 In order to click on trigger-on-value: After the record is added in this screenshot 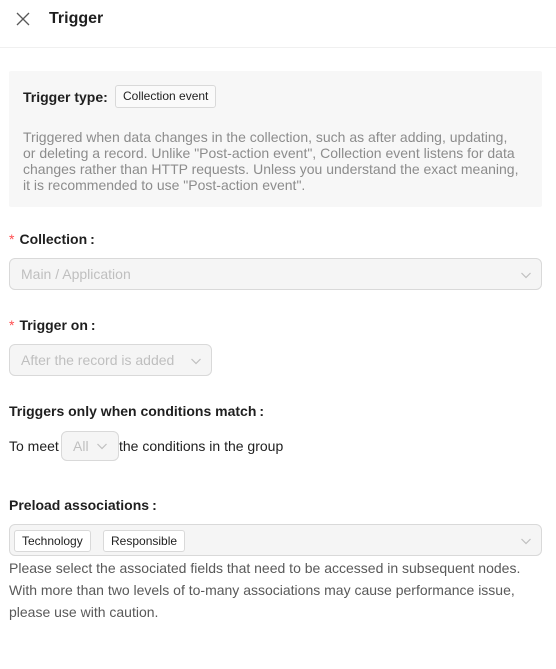, I will do `click(98, 360)`.